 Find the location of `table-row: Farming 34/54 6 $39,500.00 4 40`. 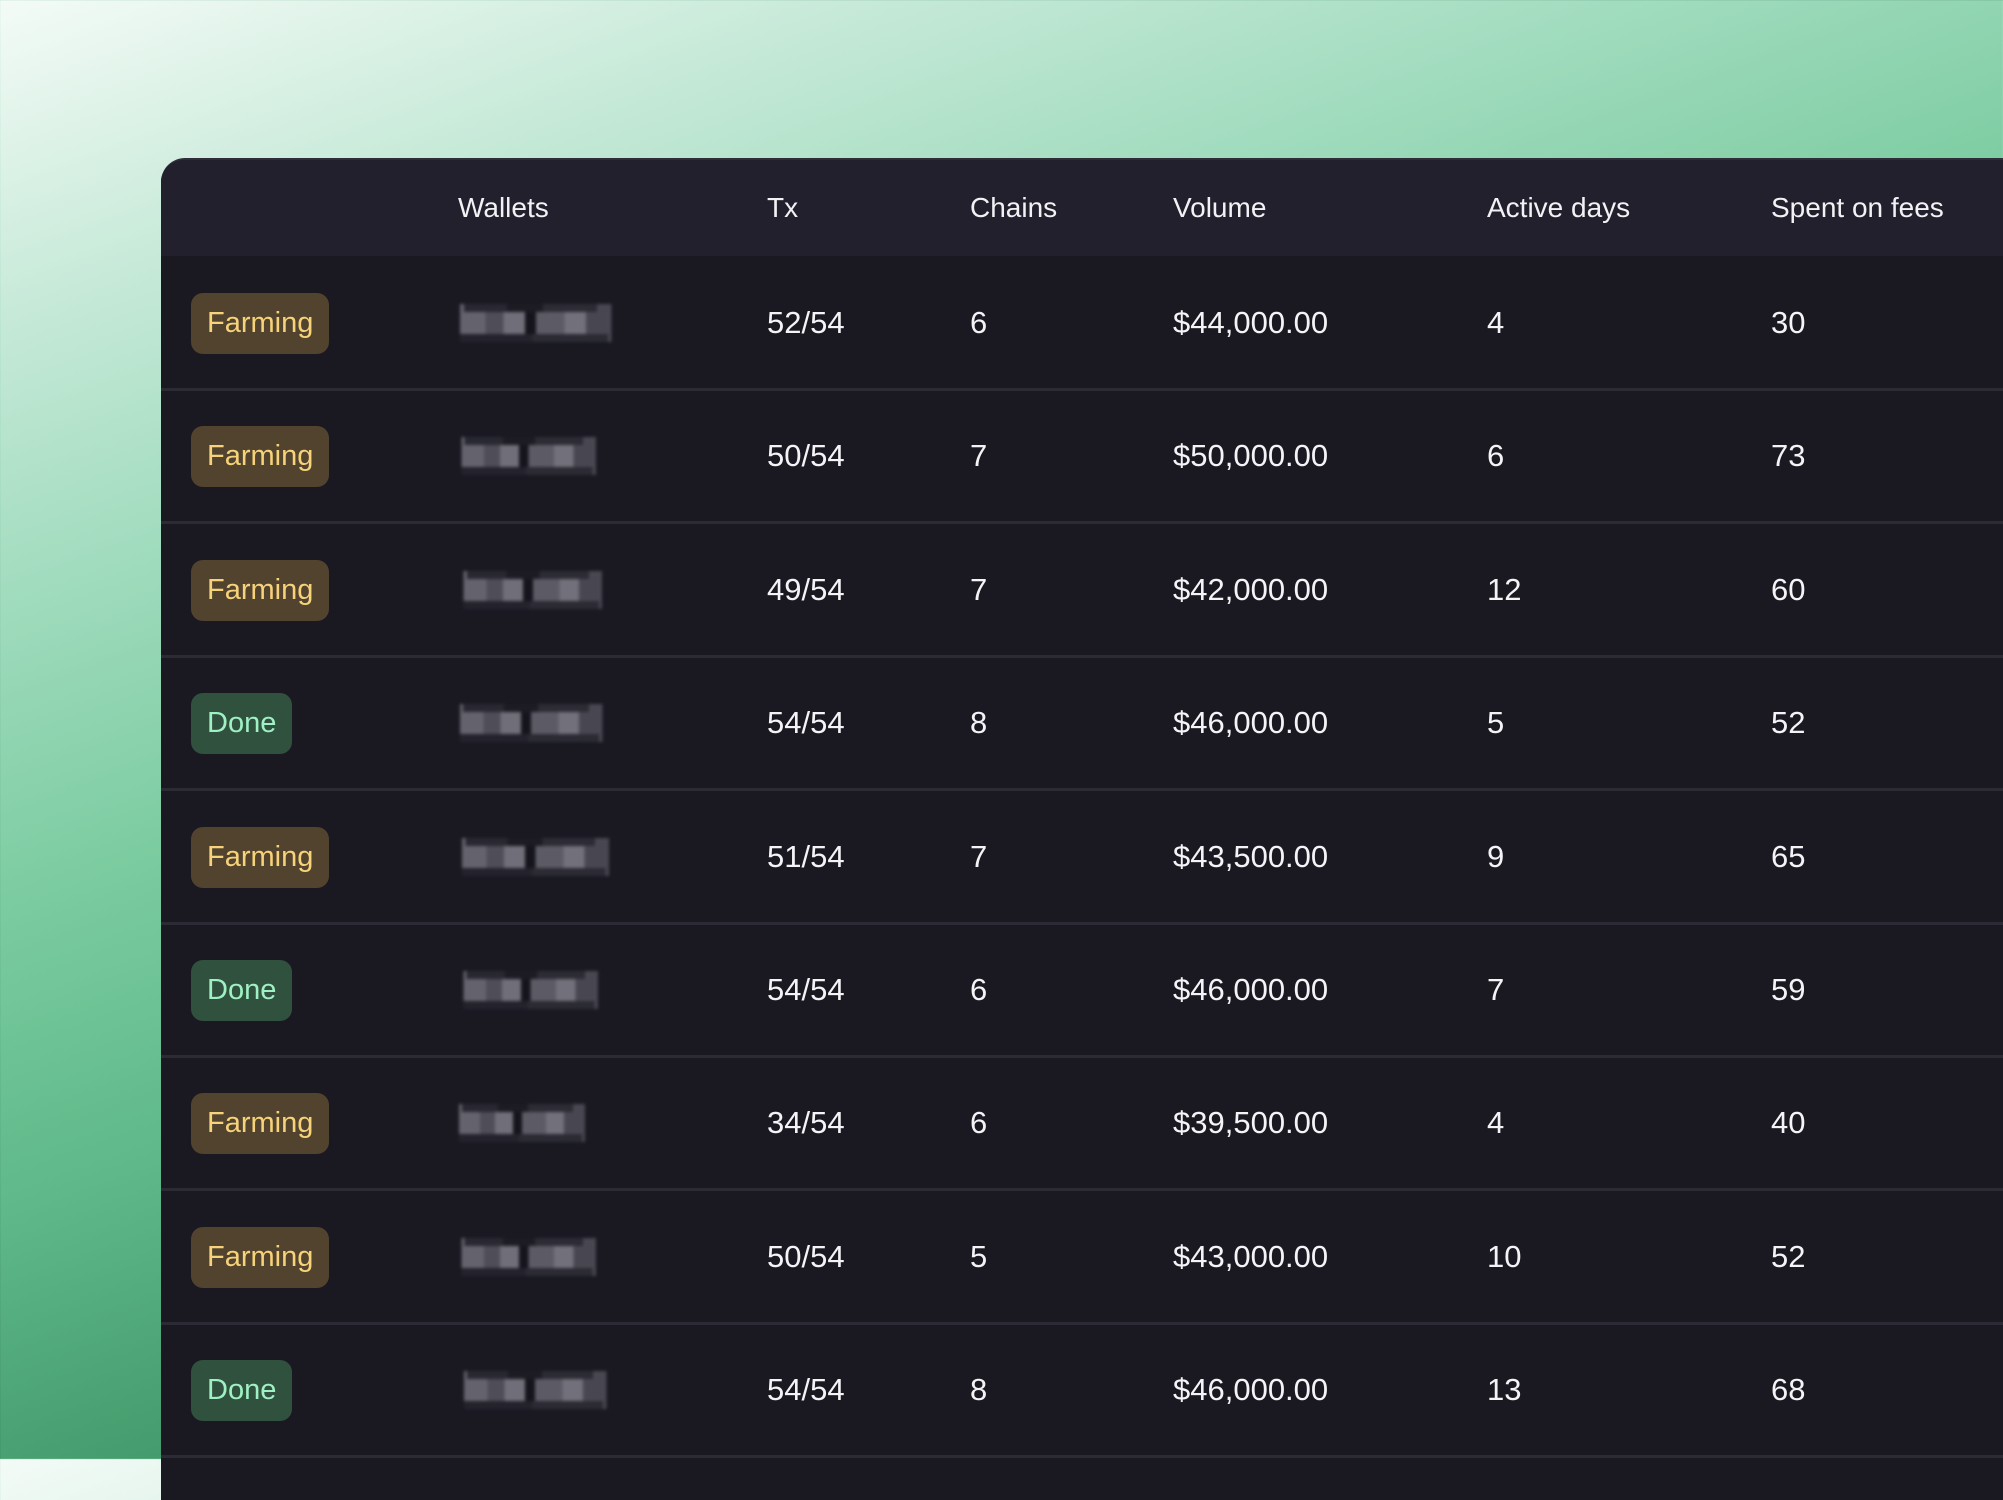

table-row: Farming 34/54 6 $39,500.00 4 40 is located at coordinates (1082, 1125).